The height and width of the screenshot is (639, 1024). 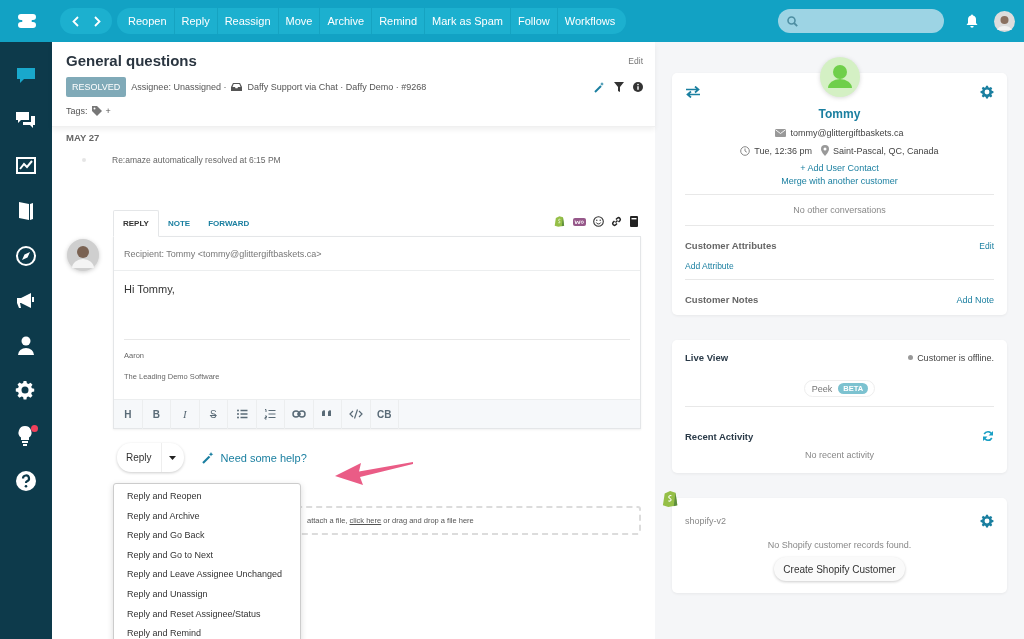 What do you see at coordinates (229, 223) in the screenshot?
I see `composer-tab: FORWARD` at bounding box center [229, 223].